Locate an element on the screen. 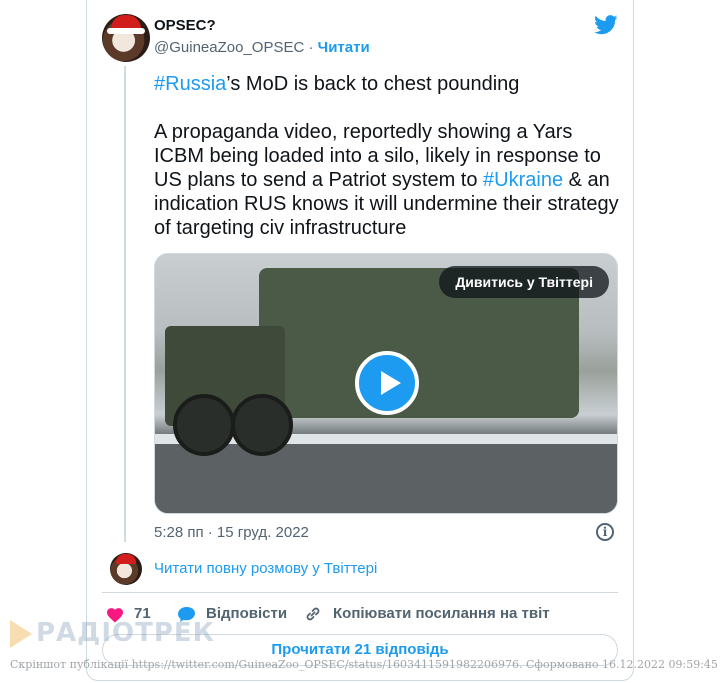 The image size is (720, 683). hashtag-ukraine: #Ukraine is located at coordinates (523, 180).